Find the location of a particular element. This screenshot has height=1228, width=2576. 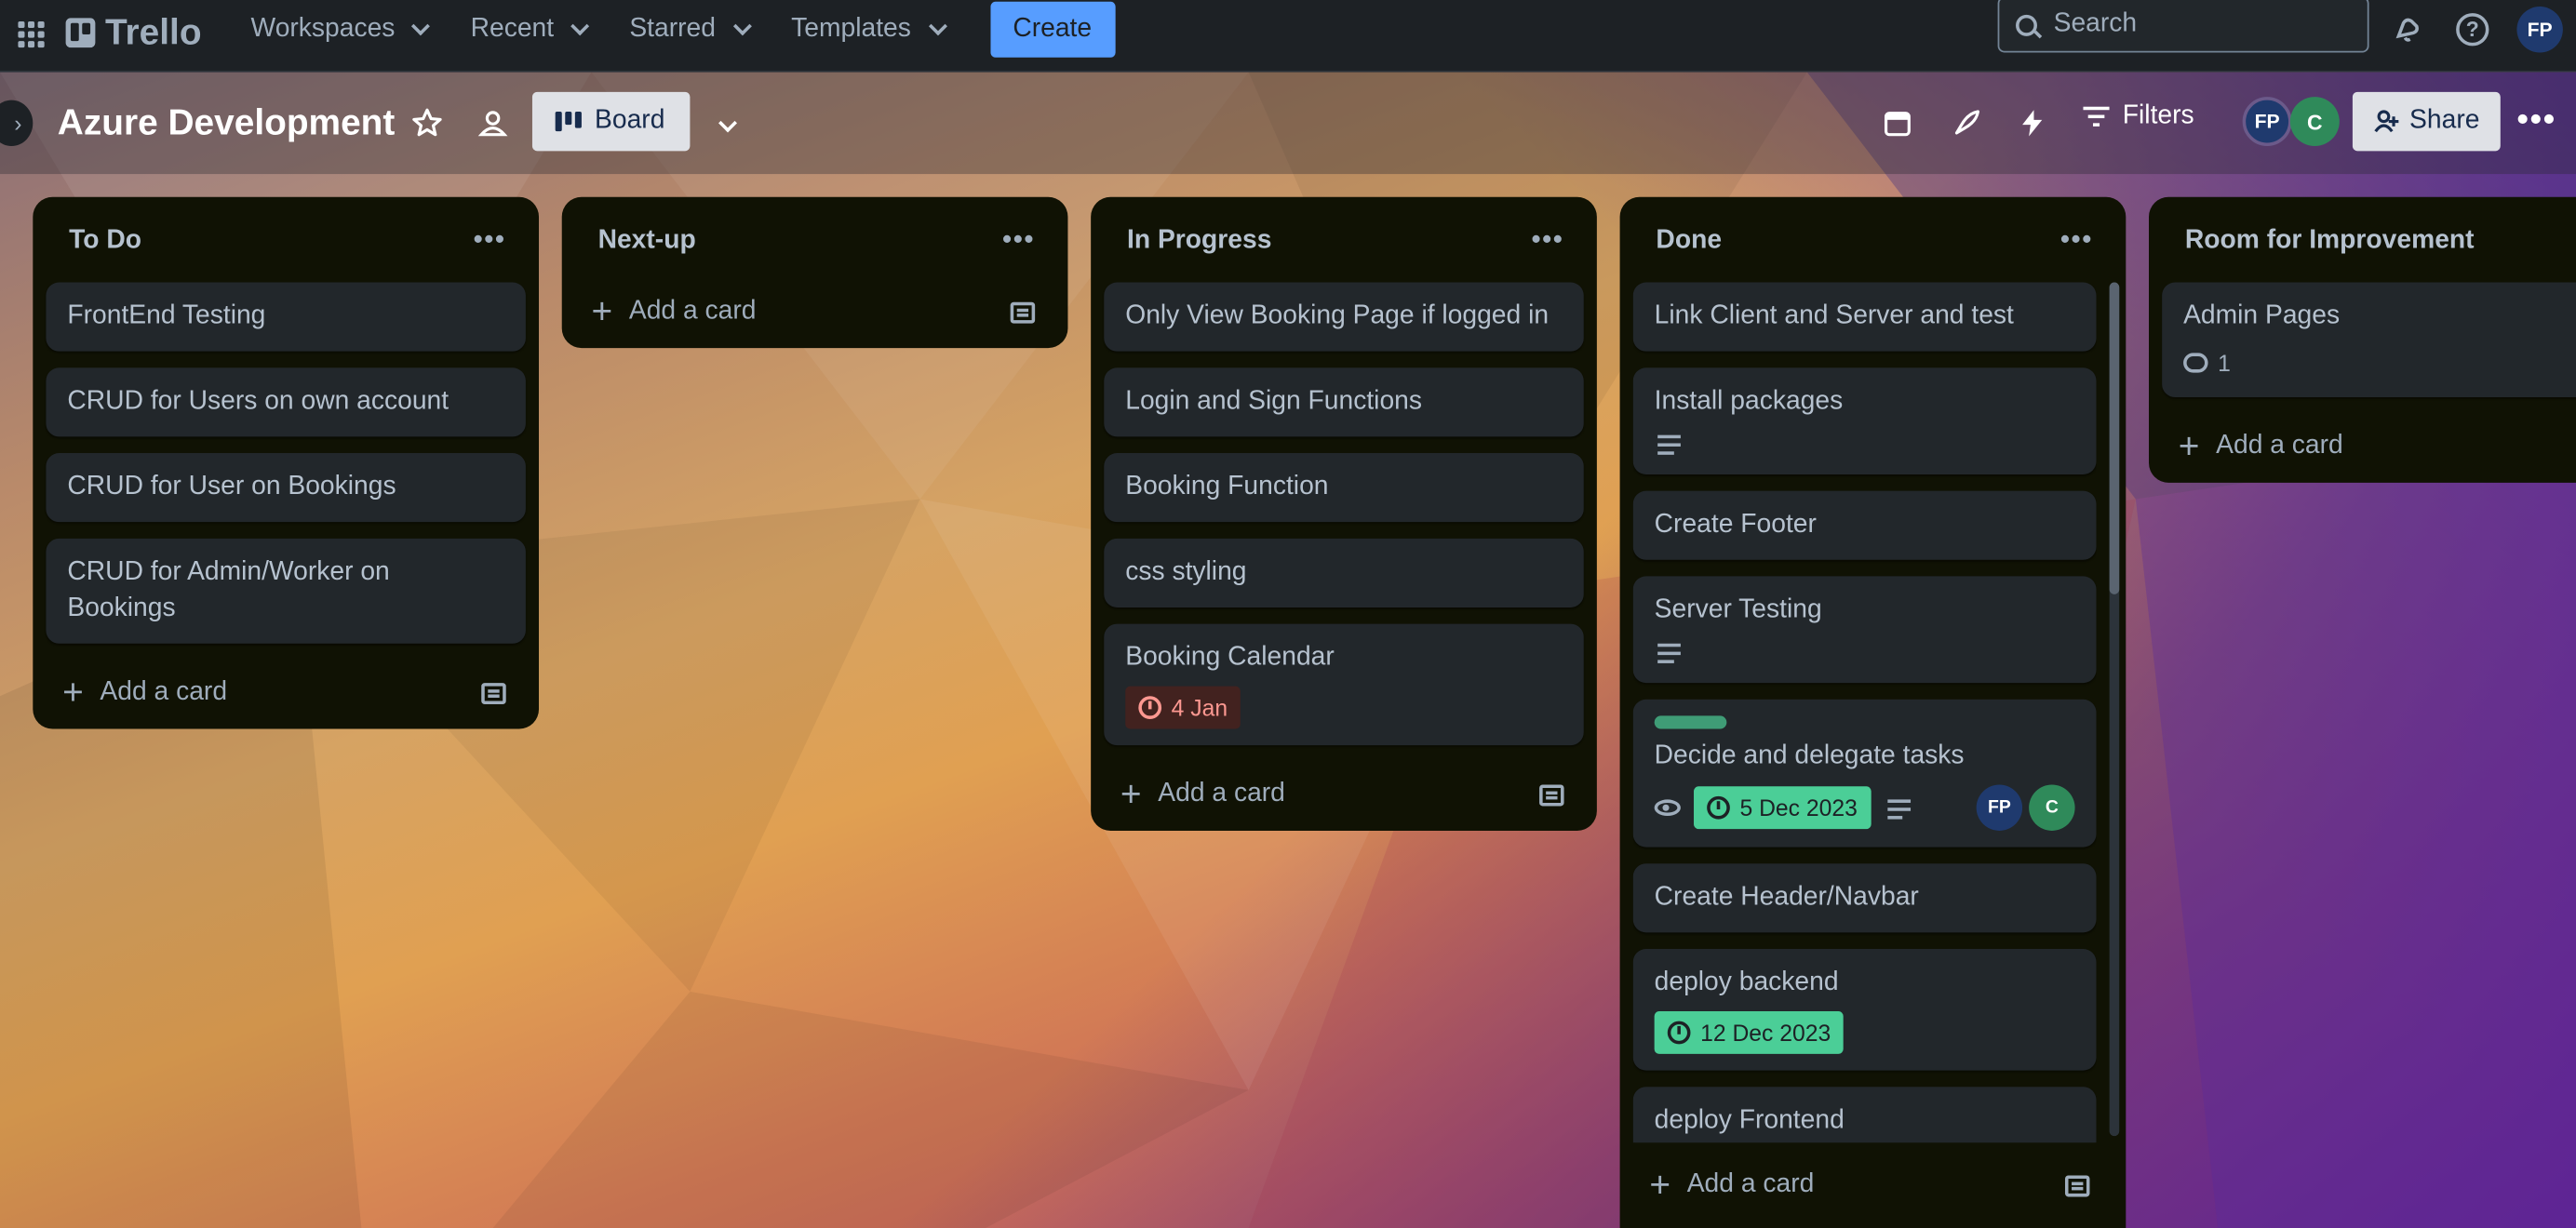

list-title: Done is located at coordinates (1689, 242).